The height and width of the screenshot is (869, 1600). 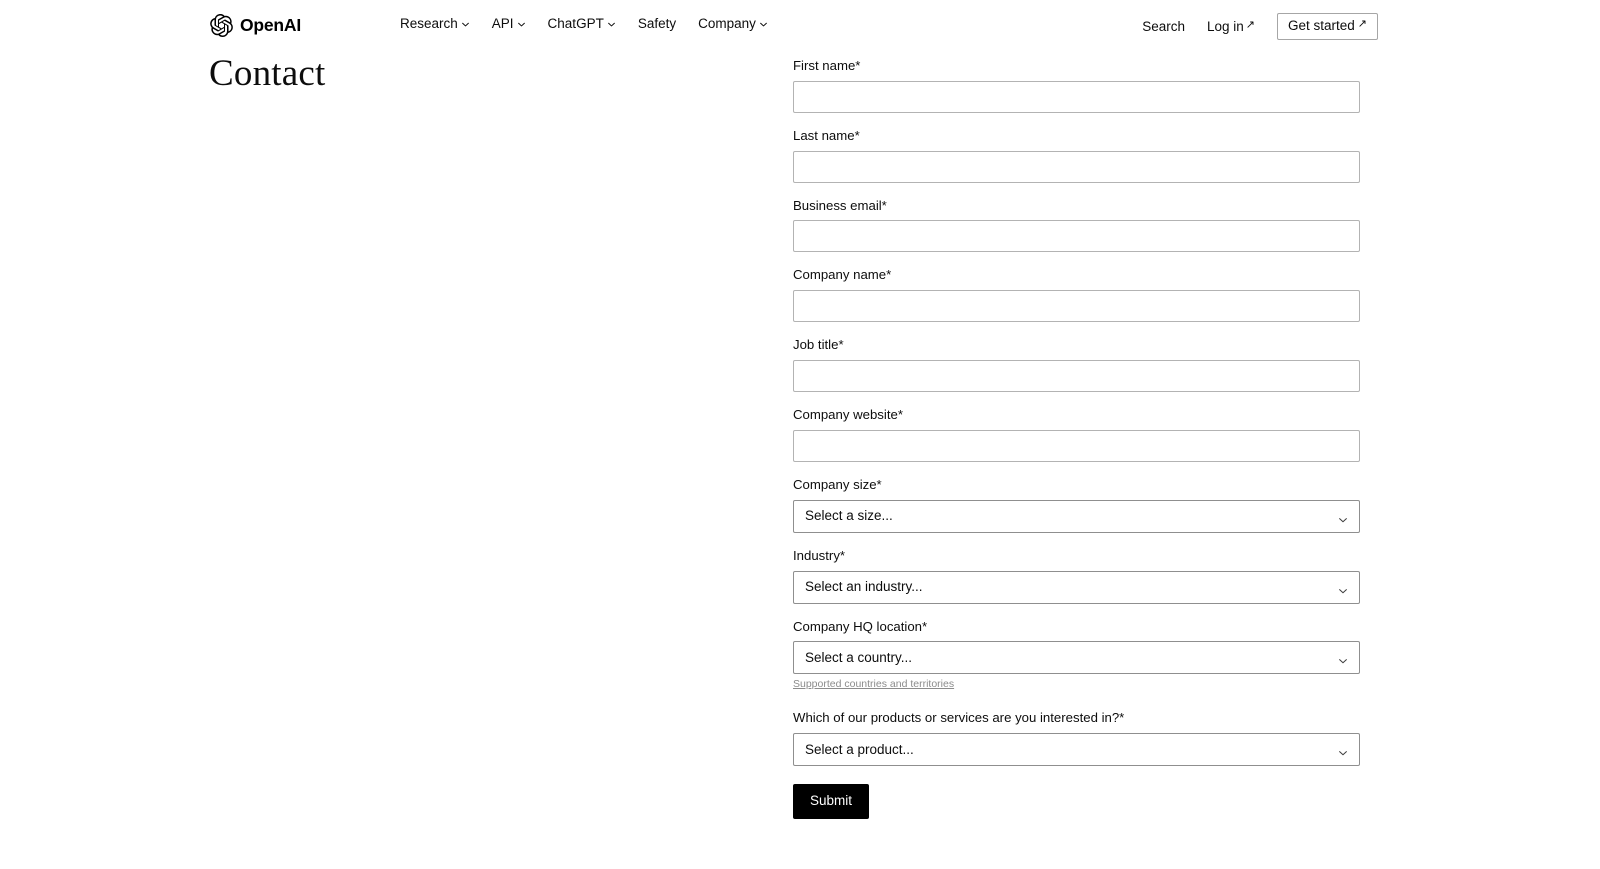 I want to click on field-last-name: Last name*, so click(x=1076, y=155).